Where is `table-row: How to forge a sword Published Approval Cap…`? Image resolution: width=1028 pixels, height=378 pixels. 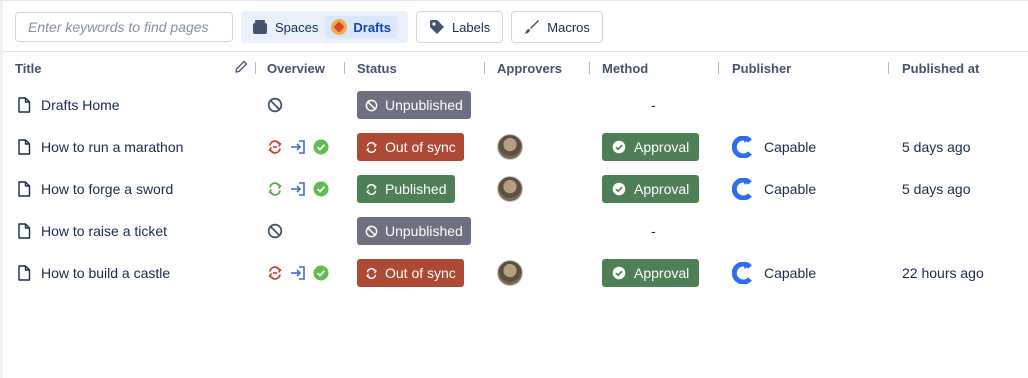 table-row: How to forge a sword Published Approval Cap… is located at coordinates (514, 189).